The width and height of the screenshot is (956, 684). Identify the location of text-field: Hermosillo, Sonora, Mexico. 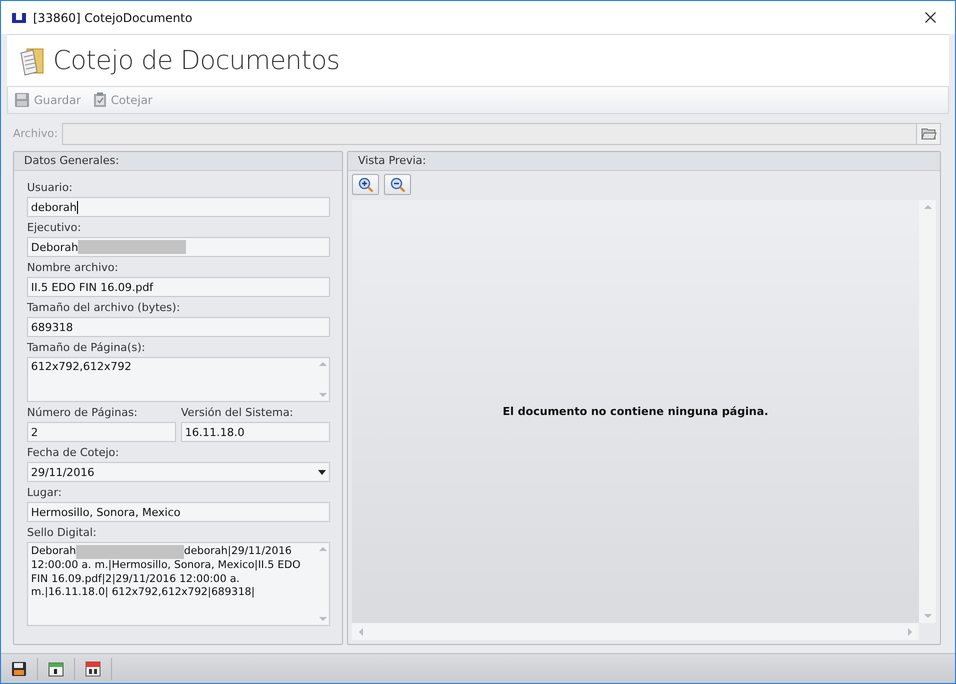
(178, 512).